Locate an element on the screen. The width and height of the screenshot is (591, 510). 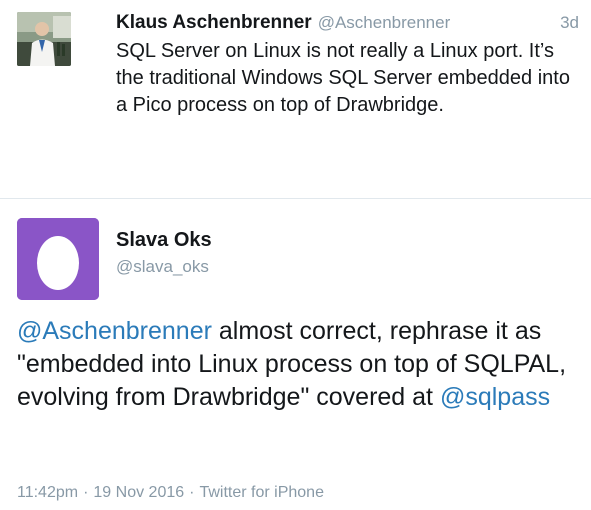
main-author-handle: @slava_oks is located at coordinates (162, 267).